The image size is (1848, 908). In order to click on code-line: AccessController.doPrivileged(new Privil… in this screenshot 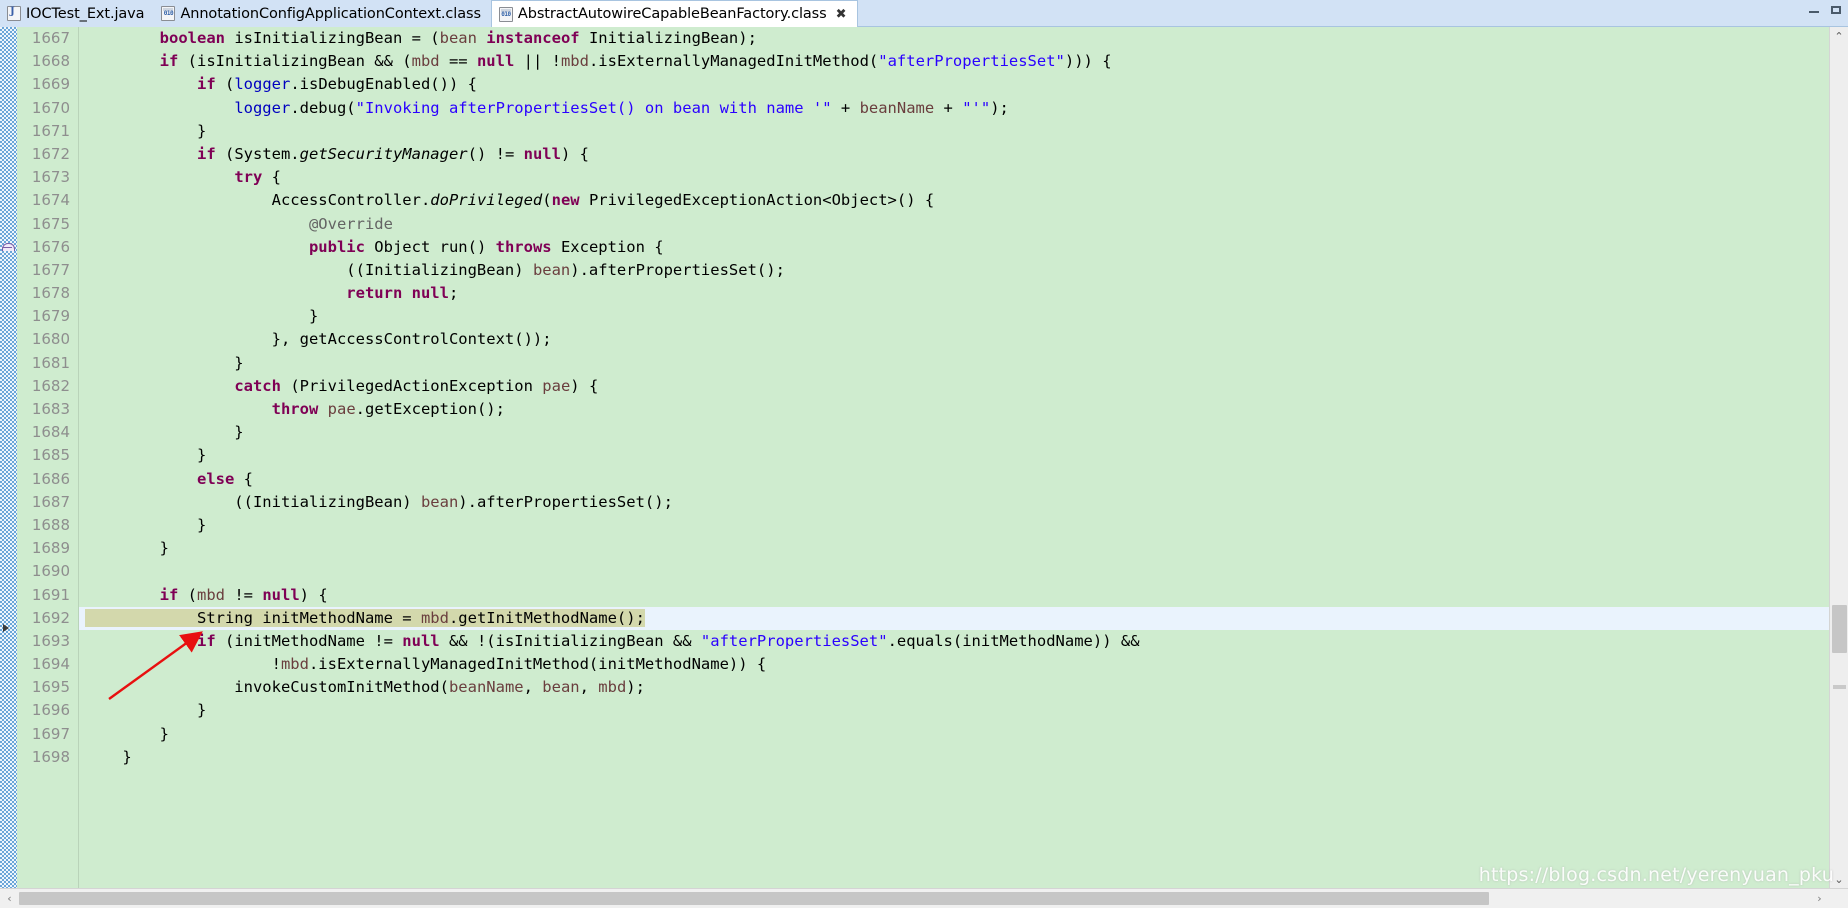, I will do `click(954, 200)`.